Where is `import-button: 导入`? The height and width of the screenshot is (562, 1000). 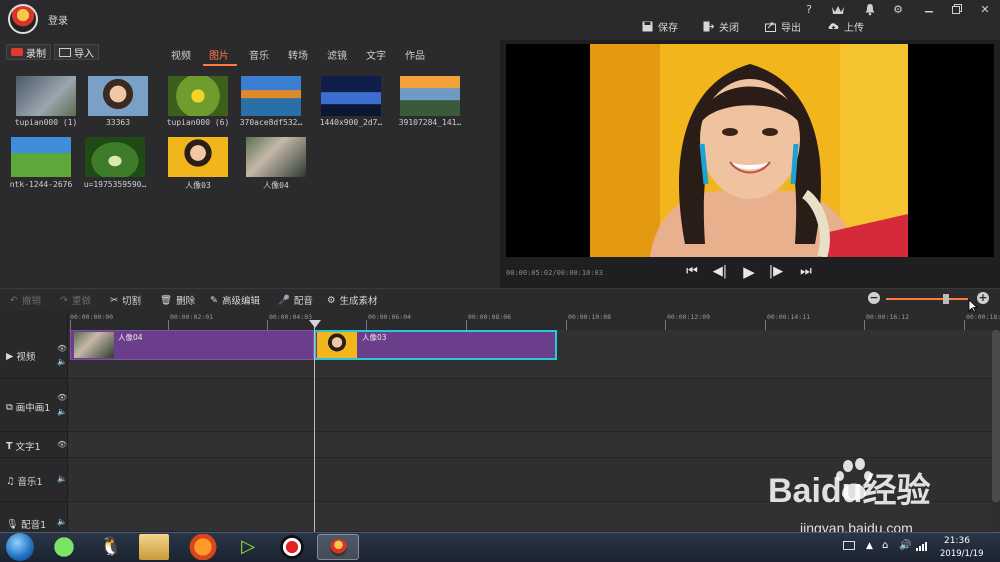
import-button: 导入 is located at coordinates (76, 52).